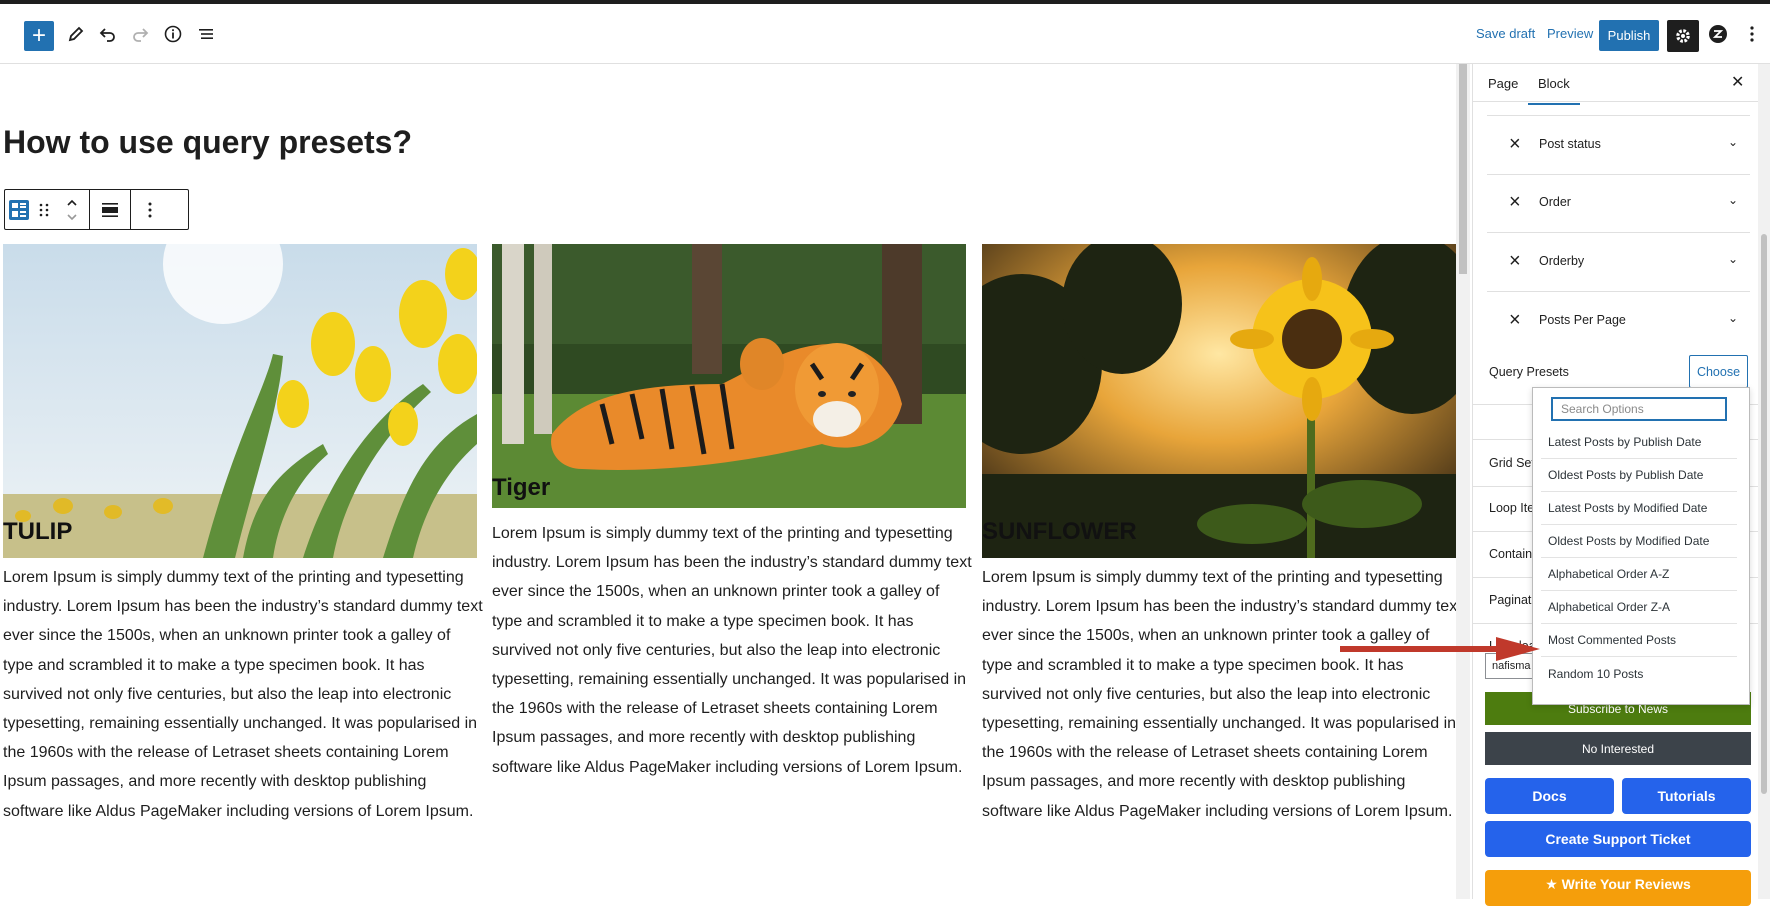  Describe the element at coordinates (521, 488) in the screenshot. I see `post-title-tiger: Tiger` at that location.